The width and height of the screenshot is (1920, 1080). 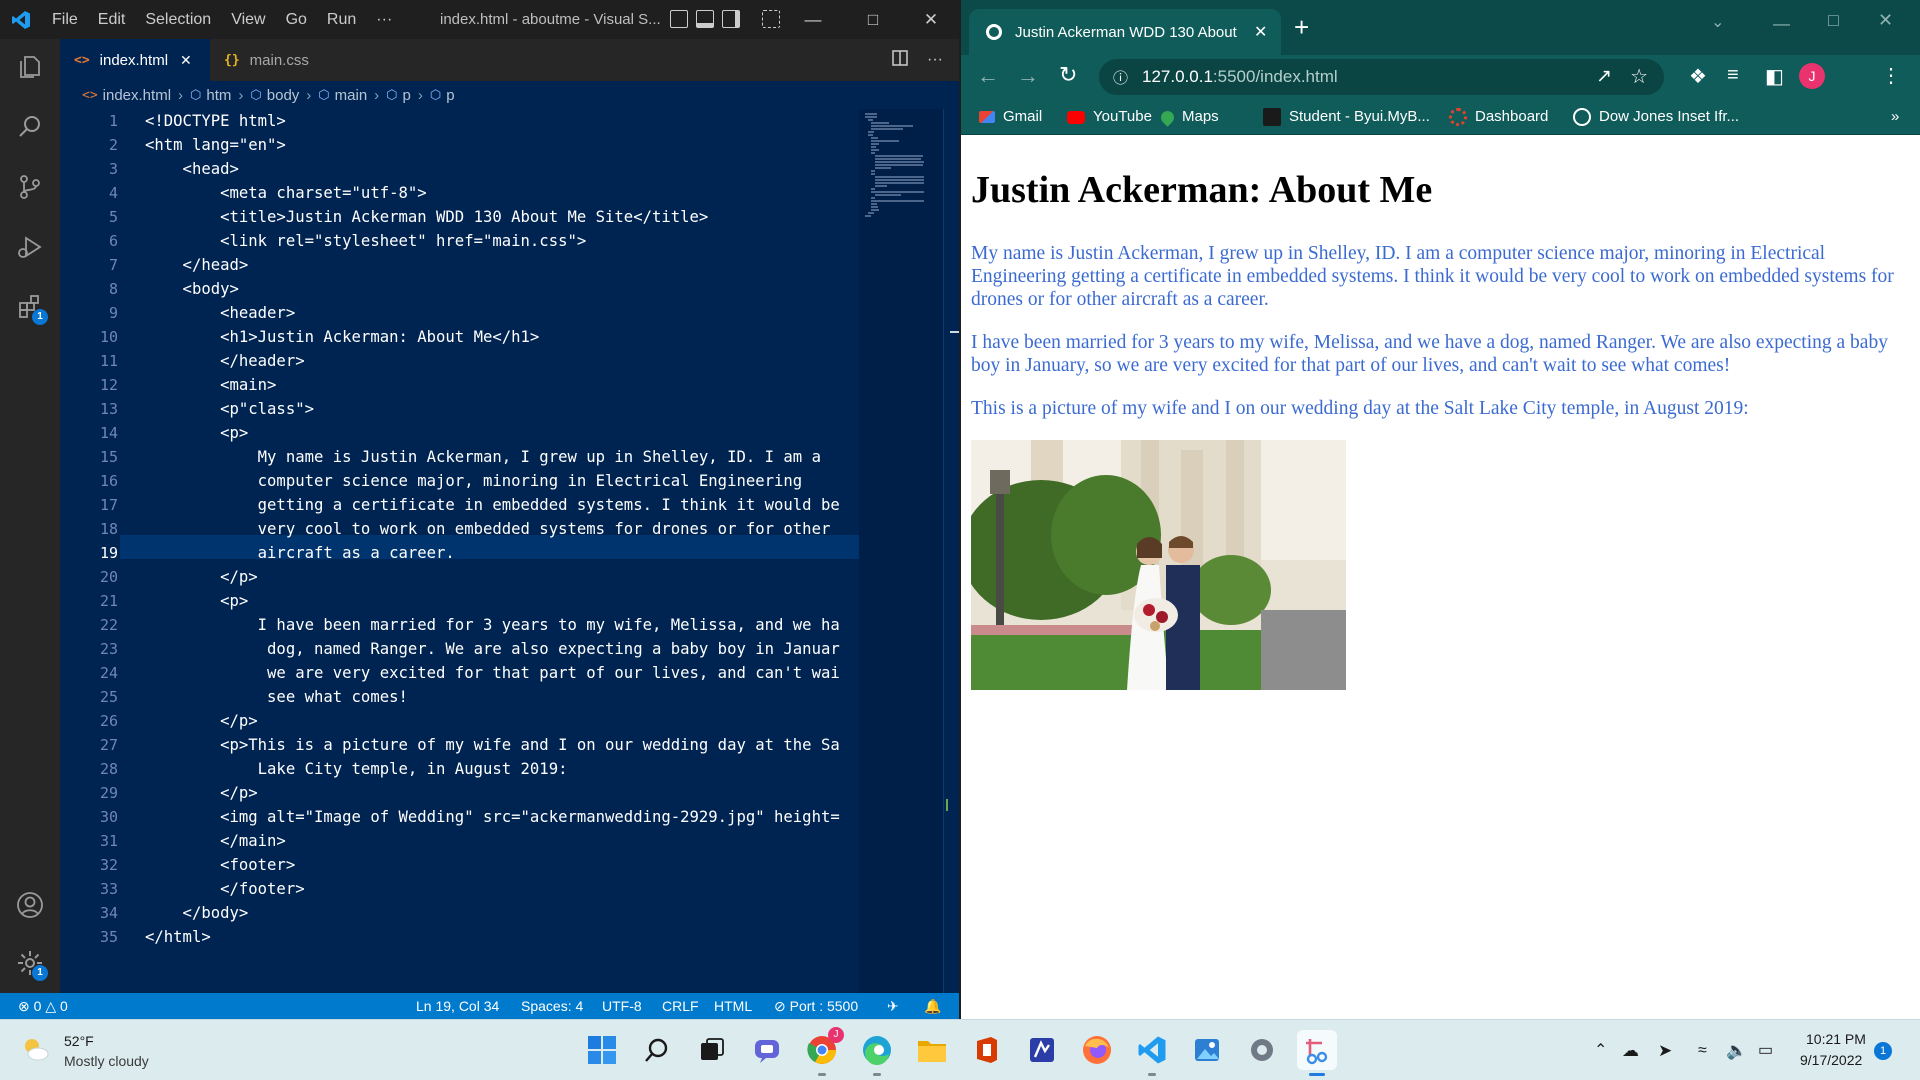 I want to click on code-line: </p>, so click(x=201, y=577).